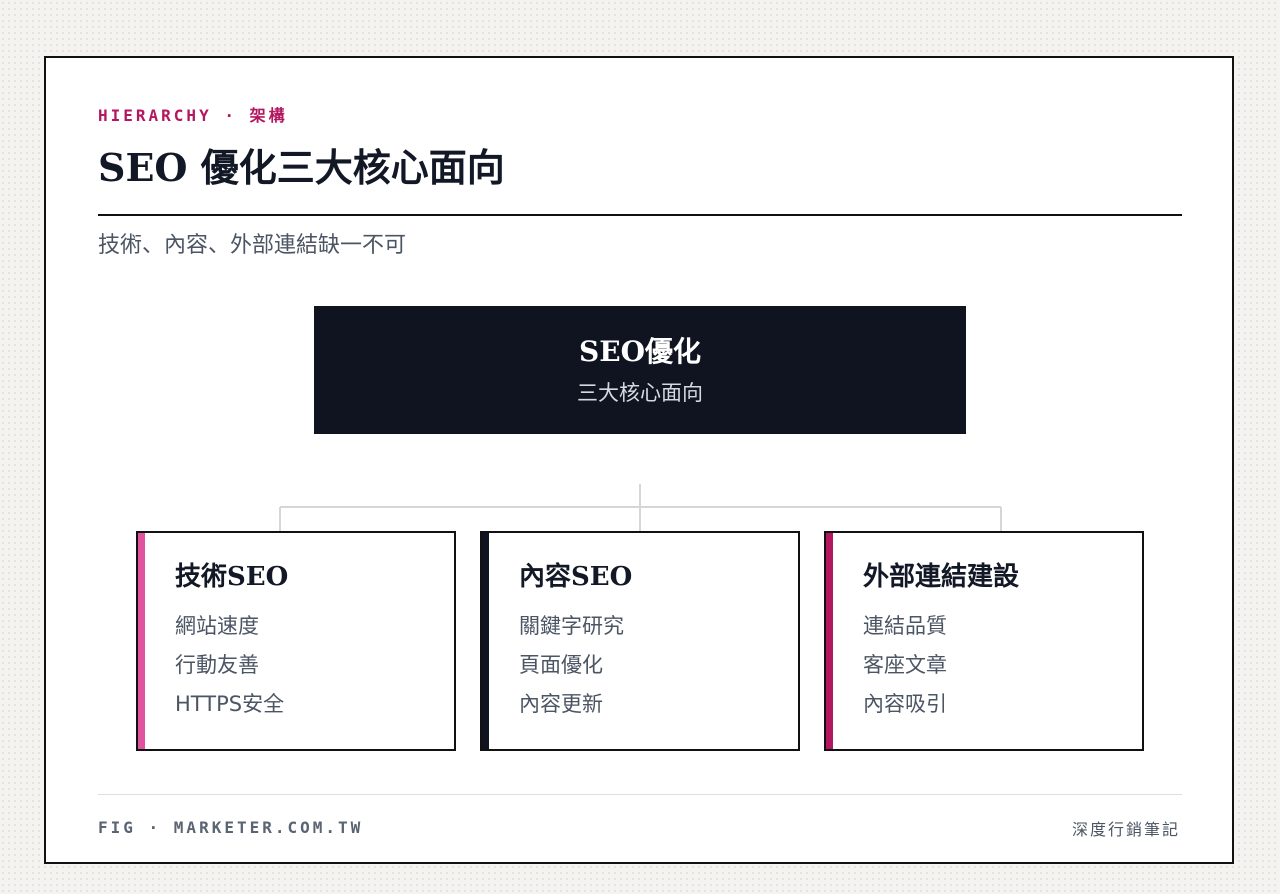 Image resolution: width=1280 pixels, height=894 pixels. I want to click on title-divider, so click(640, 215).